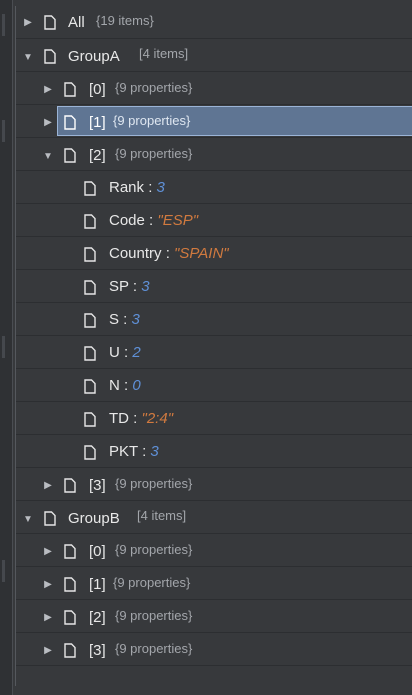 Image resolution: width=412 pixels, height=695 pixels. Describe the element at coordinates (214, 286) in the screenshot. I see `property-row-sp: SP : 3` at that location.